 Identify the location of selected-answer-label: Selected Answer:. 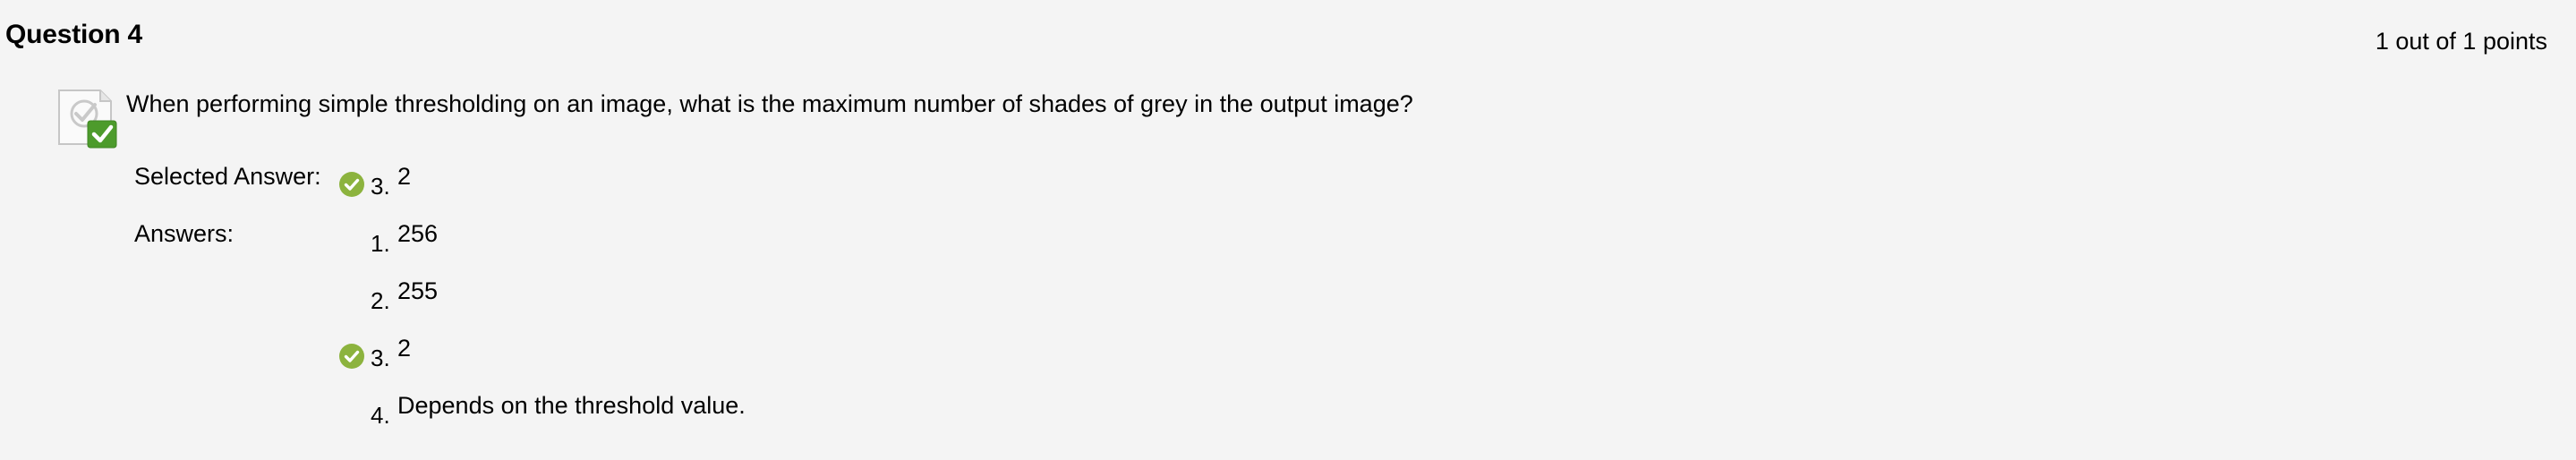
(227, 176).